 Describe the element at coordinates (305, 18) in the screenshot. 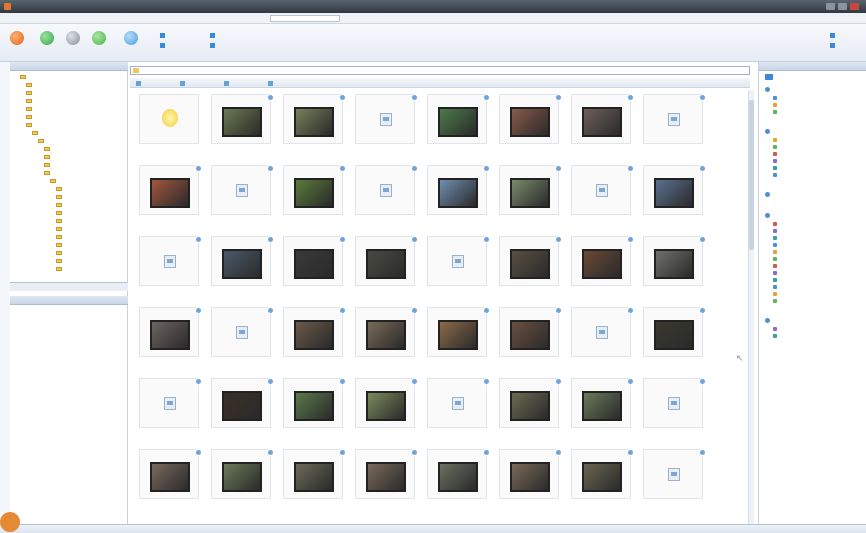

I see `quick-search-box` at that location.